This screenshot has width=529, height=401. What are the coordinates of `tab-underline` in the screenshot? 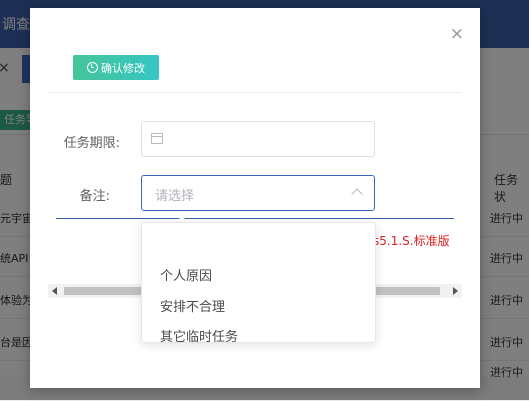 It's located at (255, 218).